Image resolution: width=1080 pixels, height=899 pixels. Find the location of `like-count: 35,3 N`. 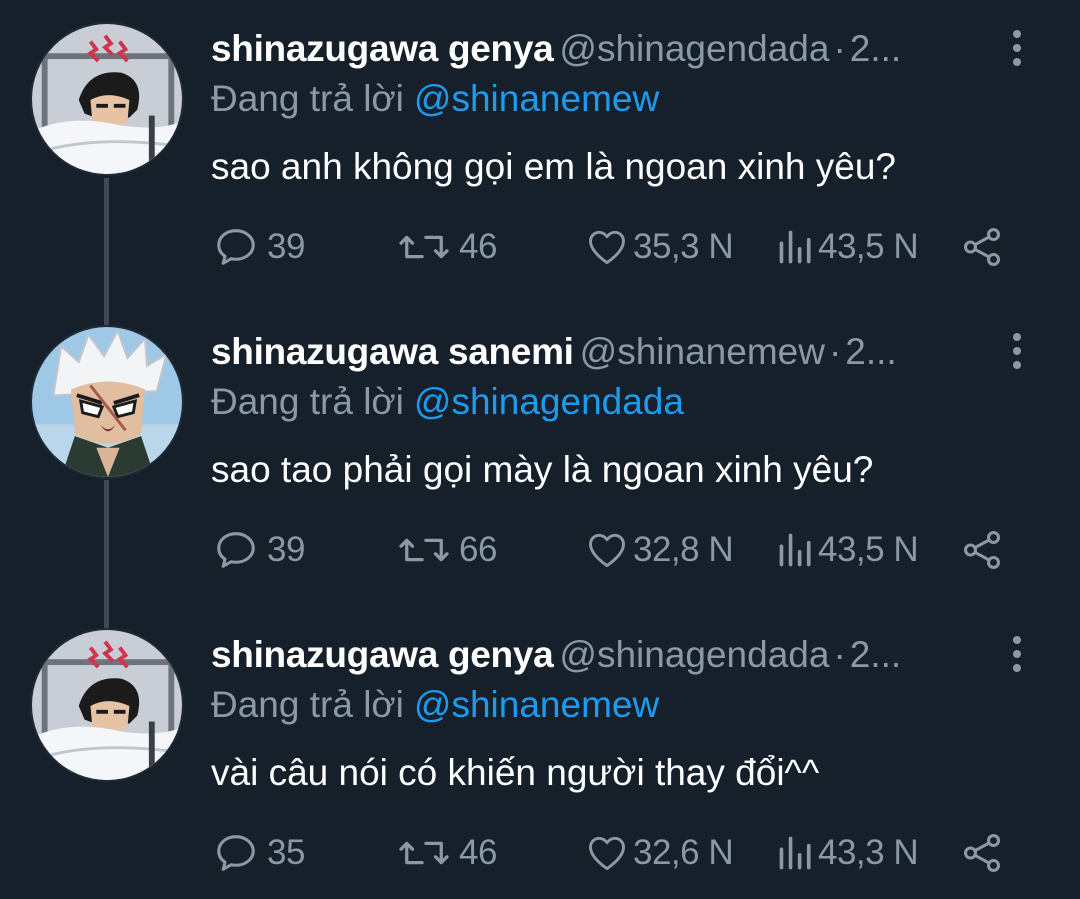

like-count: 35,3 N is located at coordinates (683, 246).